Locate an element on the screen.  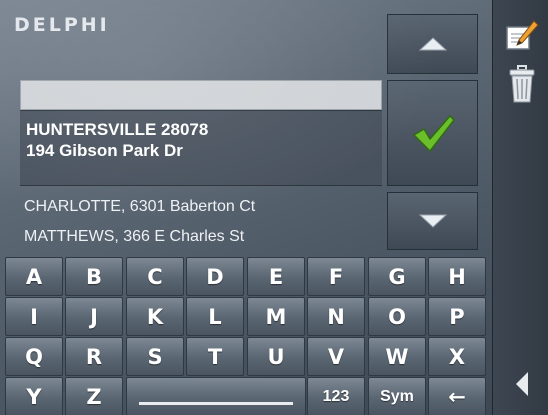
scroll-up-button is located at coordinates (432, 44).